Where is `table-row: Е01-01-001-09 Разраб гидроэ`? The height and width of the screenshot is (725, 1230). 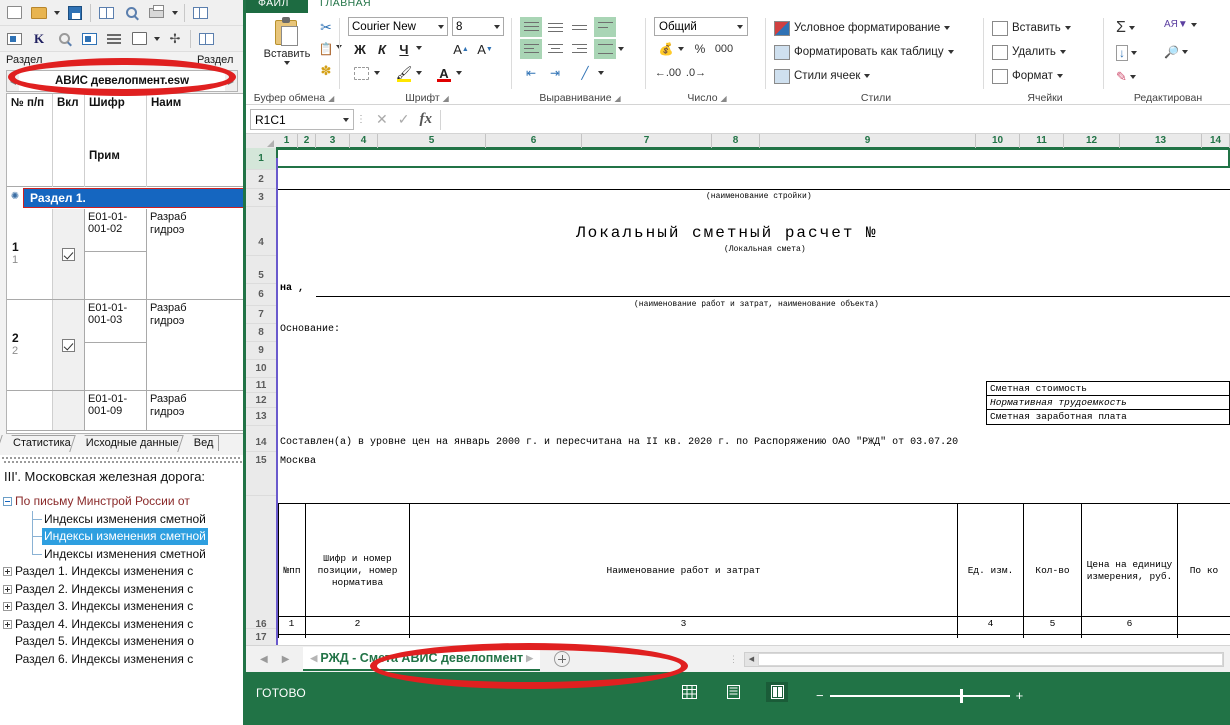 table-row: Е01-01-001-09 Разраб гидроэ is located at coordinates (126, 411).